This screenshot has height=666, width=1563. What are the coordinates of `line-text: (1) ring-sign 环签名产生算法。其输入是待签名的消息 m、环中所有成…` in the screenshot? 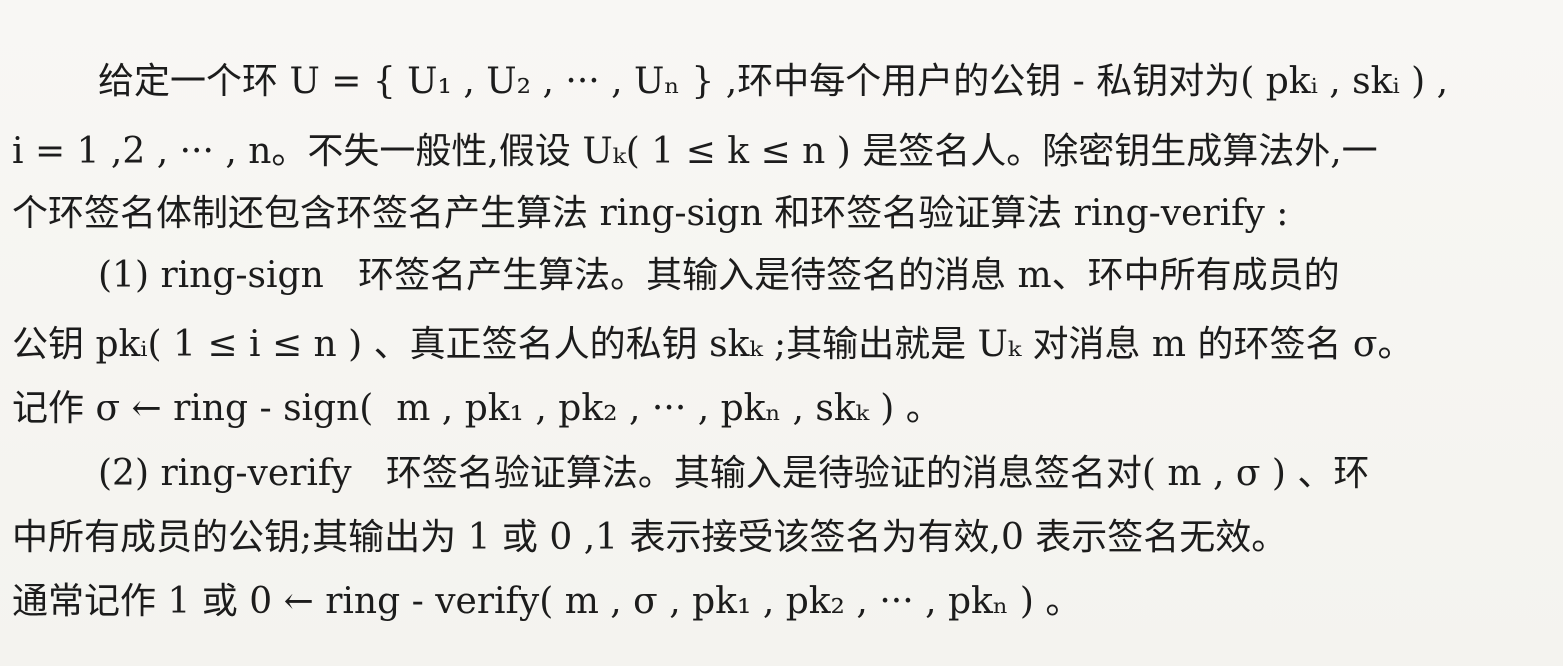 It's located at (719, 275).